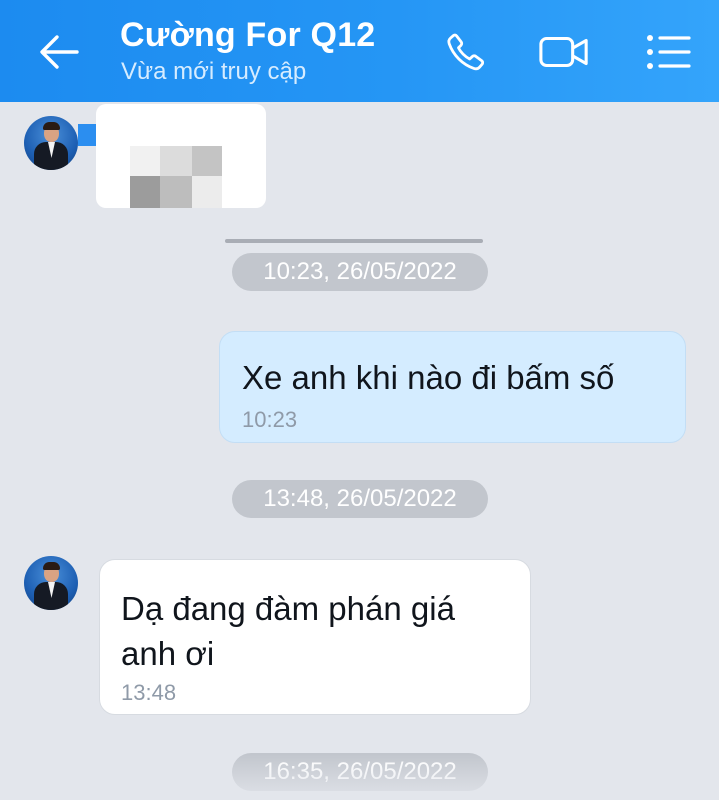  What do you see at coordinates (214, 71) in the screenshot?
I see `contact-status: Vừa mới truy cập` at bounding box center [214, 71].